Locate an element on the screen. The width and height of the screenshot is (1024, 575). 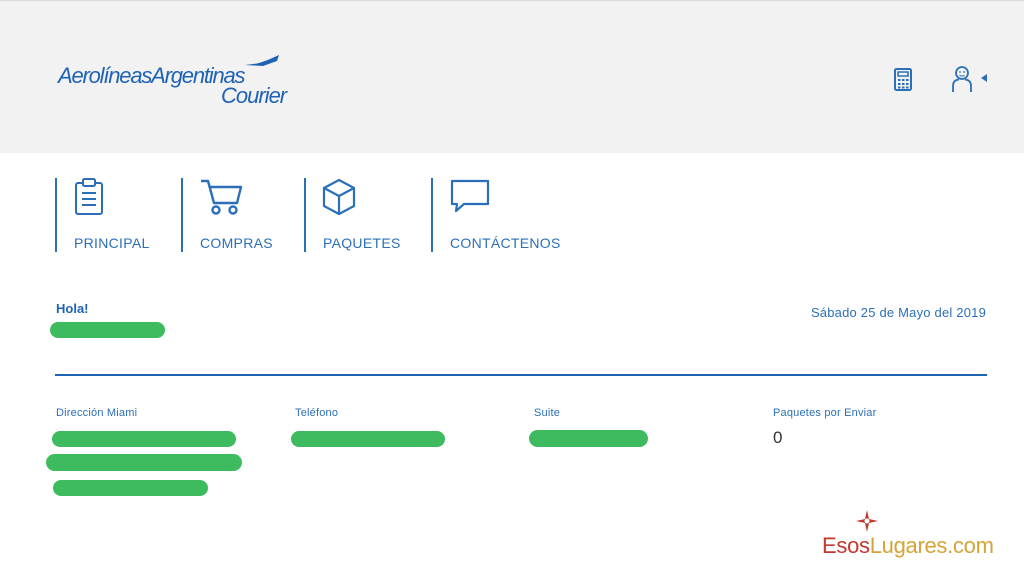
chat-icon is located at coordinates (470, 196).